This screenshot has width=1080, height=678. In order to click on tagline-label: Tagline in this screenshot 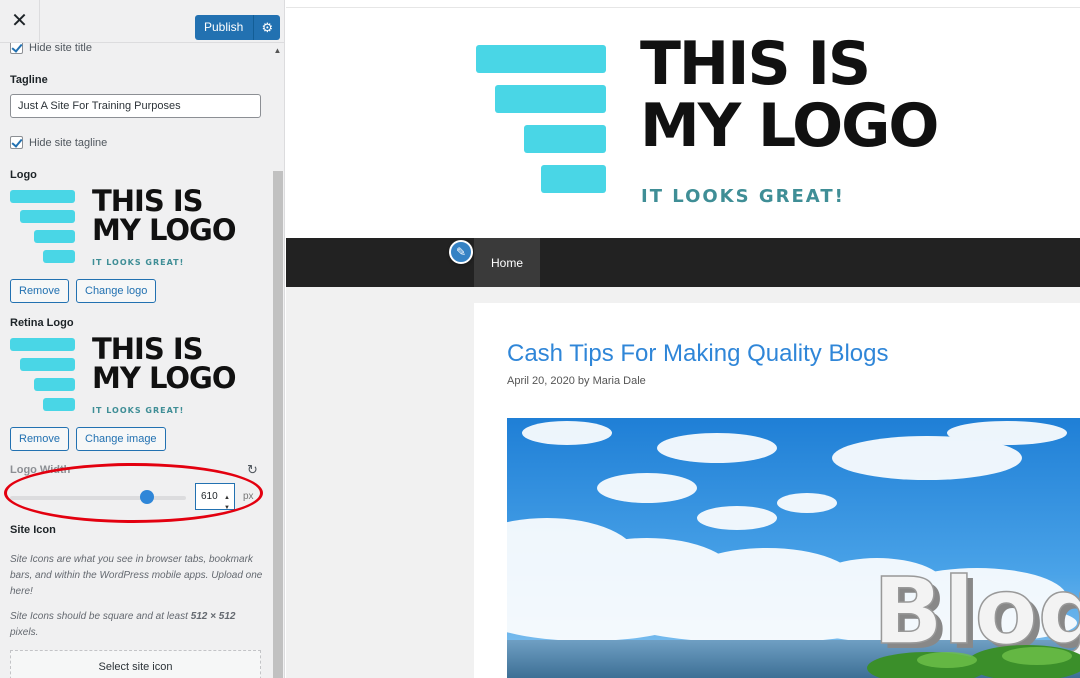, I will do `click(29, 80)`.